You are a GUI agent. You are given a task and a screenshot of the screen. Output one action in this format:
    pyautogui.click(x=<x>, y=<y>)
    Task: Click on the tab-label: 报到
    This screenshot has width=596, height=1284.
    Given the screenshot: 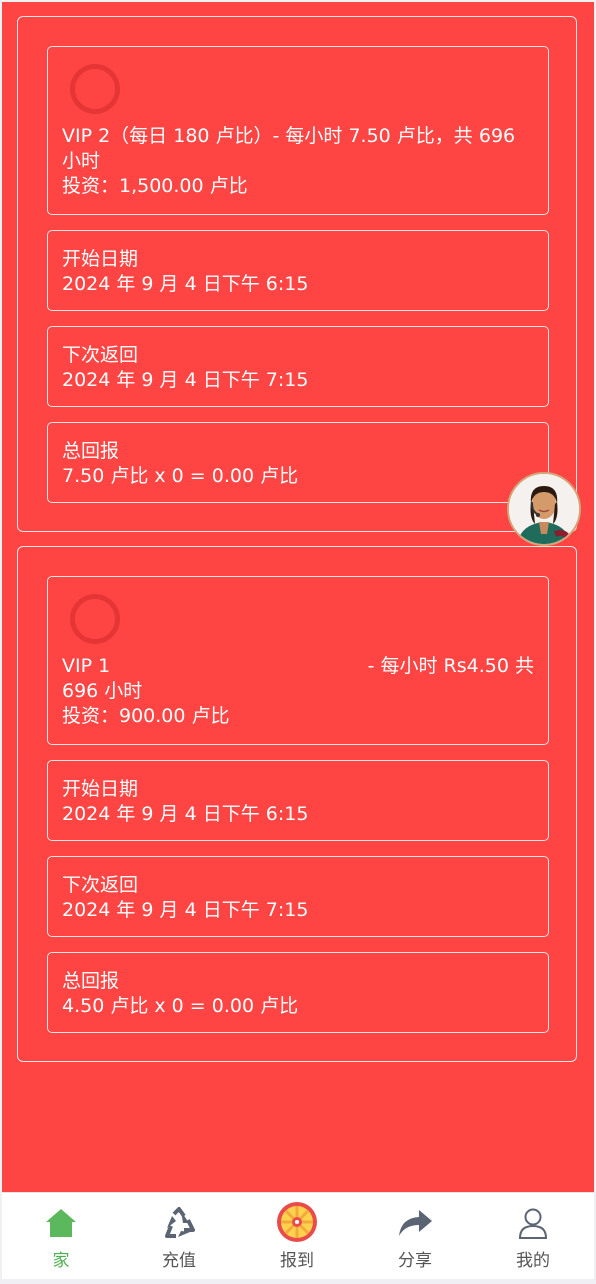 What is the action you would take?
    pyautogui.click(x=297, y=1261)
    